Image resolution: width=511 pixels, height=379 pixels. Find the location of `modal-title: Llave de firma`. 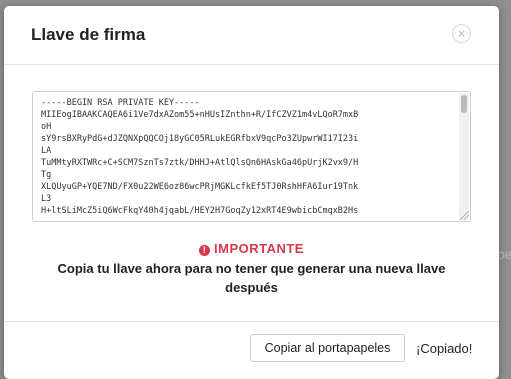

modal-title: Llave de firma is located at coordinates (88, 34).